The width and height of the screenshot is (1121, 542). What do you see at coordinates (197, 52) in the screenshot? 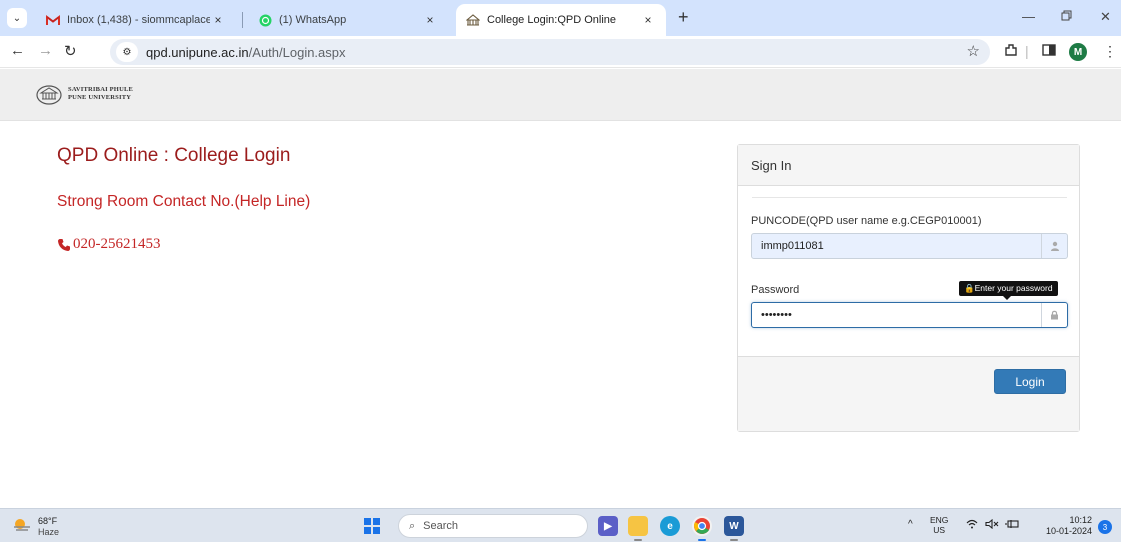
I see `url-host: qpd.unipune.ac.in` at bounding box center [197, 52].